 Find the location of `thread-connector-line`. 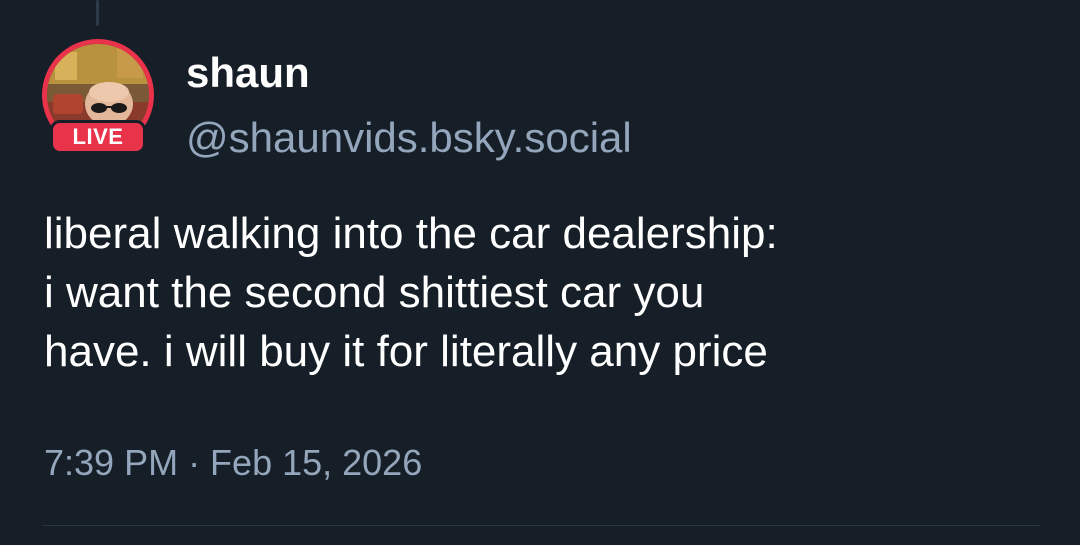

thread-connector-line is located at coordinates (97, 13).